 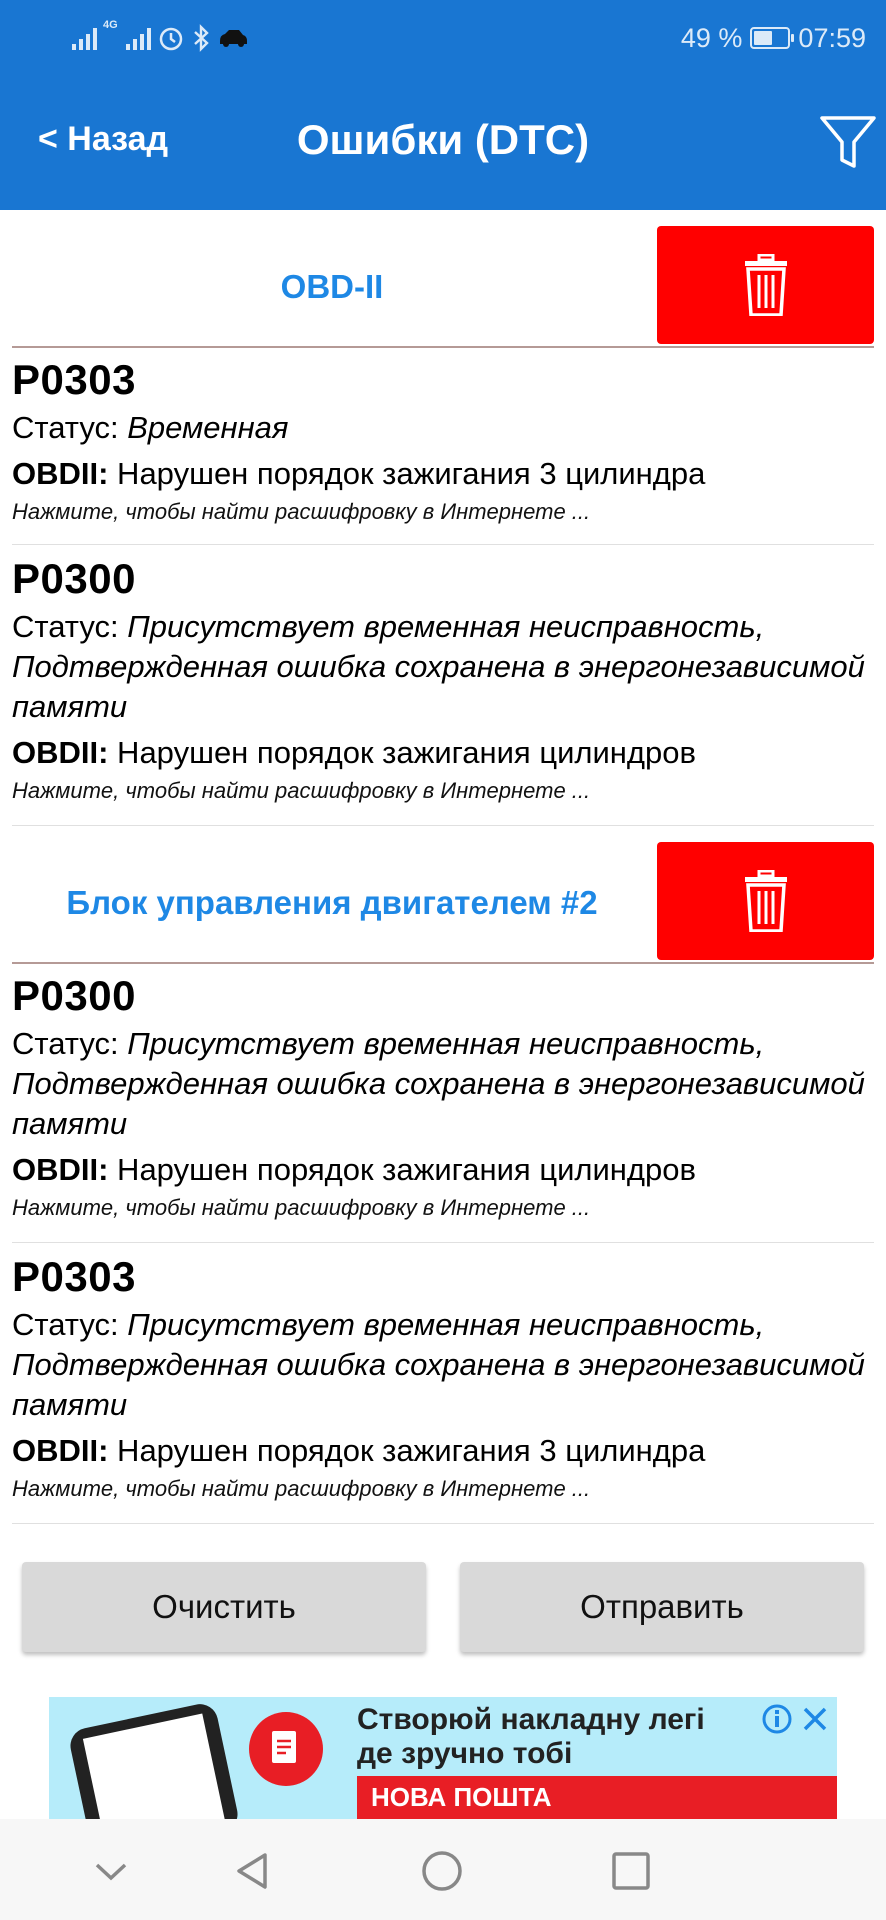 What do you see at coordinates (443, 38) in the screenshot?
I see `status-bar: 4G 49 % 07:59` at bounding box center [443, 38].